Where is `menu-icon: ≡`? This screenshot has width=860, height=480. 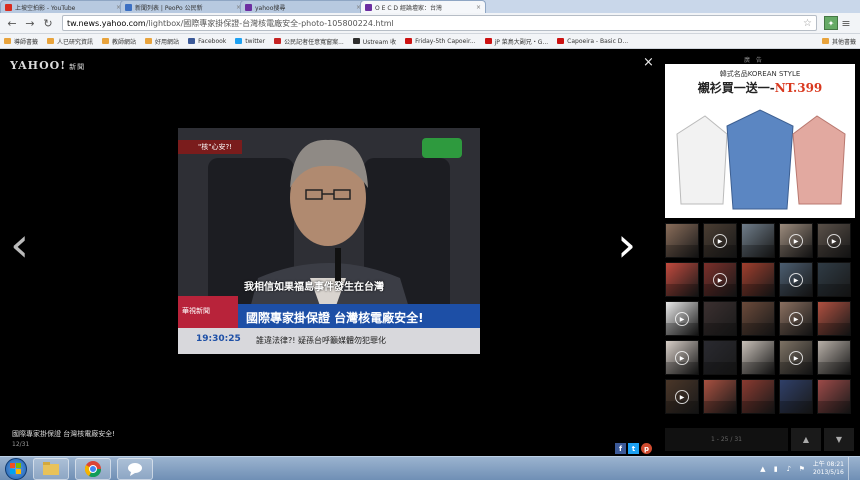 menu-icon: ≡ is located at coordinates (846, 23).